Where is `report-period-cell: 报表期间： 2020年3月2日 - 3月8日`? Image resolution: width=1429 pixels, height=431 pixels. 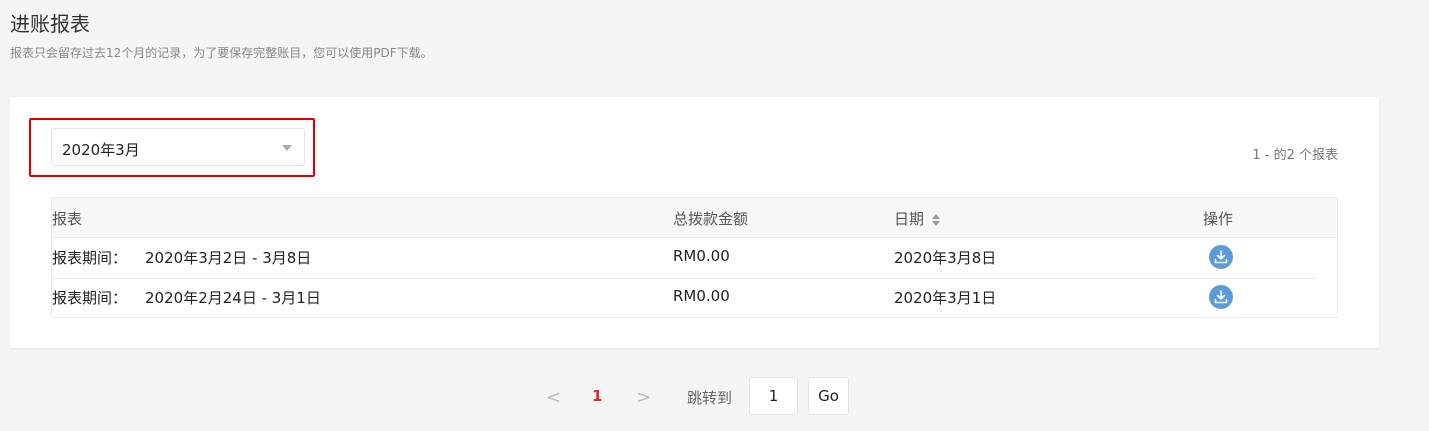 report-period-cell: 报表期间： 2020年3月2日 - 3月8日 is located at coordinates (181, 257).